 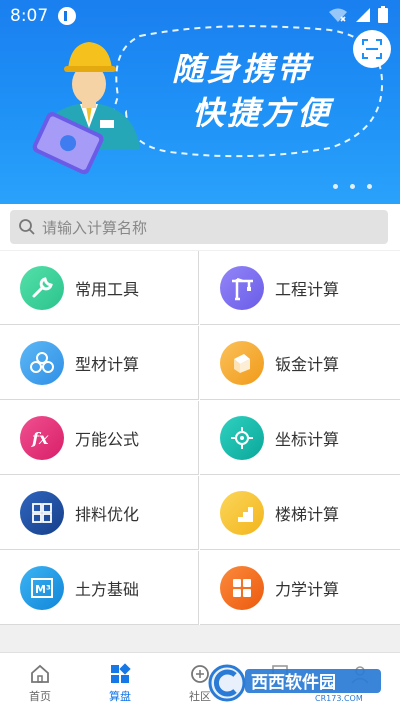 I want to click on scan-icon, so click(x=372, y=49).